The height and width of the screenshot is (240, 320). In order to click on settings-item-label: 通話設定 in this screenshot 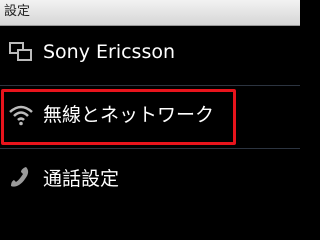, I will do `click(81, 179)`.